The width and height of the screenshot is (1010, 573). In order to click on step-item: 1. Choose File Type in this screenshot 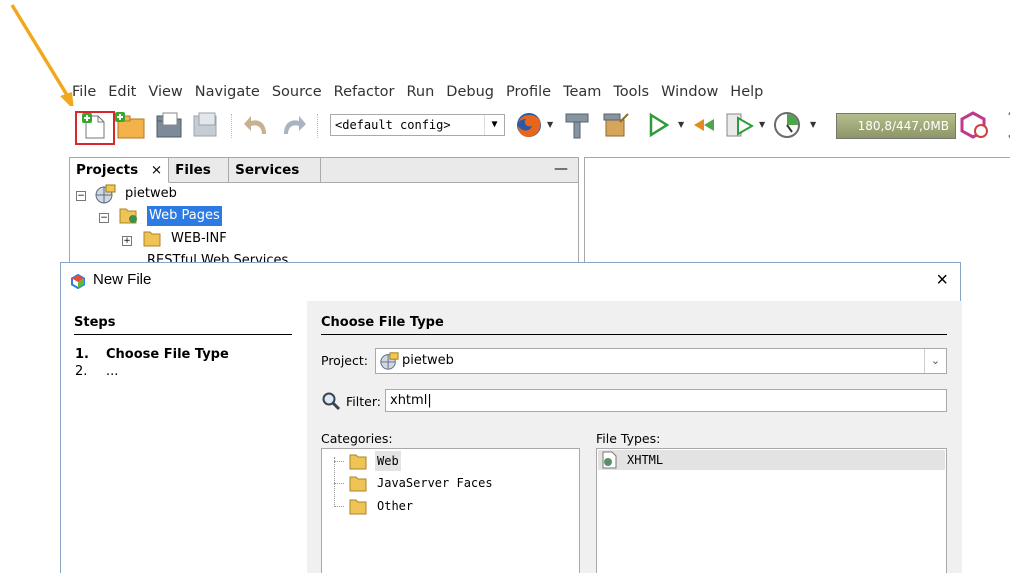, I will do `click(152, 354)`.